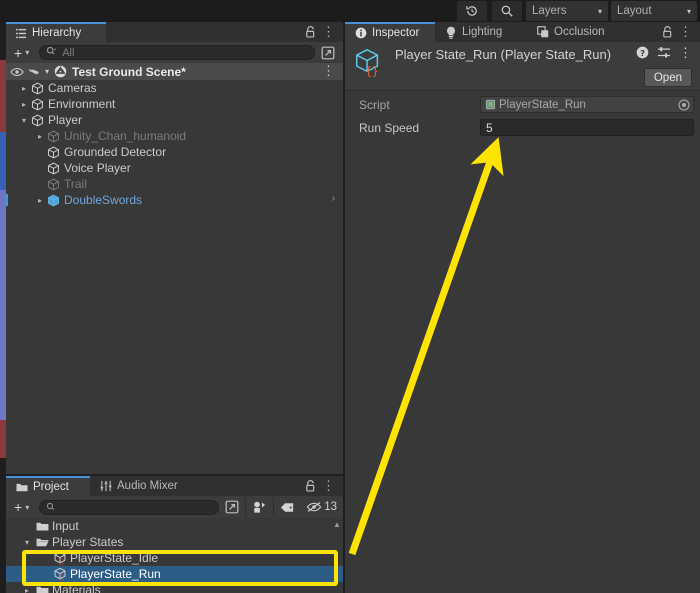 The height and width of the screenshot is (593, 700). What do you see at coordinates (587, 104) in the screenshot?
I see `script-object-field: PlayerState_Run` at bounding box center [587, 104].